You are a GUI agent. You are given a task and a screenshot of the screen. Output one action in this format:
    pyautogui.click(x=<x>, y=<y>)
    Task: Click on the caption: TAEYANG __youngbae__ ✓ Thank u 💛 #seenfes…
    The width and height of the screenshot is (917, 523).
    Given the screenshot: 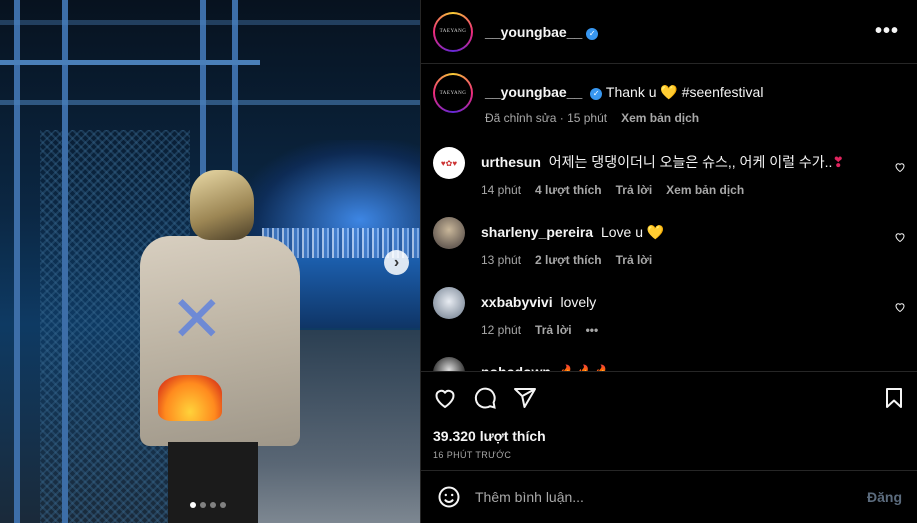 What is the action you would take?
    pyautogui.click(x=669, y=100)
    